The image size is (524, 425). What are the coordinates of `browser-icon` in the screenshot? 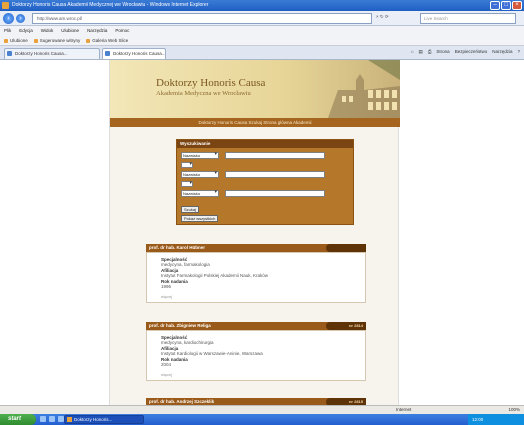 It's located at (52, 419).